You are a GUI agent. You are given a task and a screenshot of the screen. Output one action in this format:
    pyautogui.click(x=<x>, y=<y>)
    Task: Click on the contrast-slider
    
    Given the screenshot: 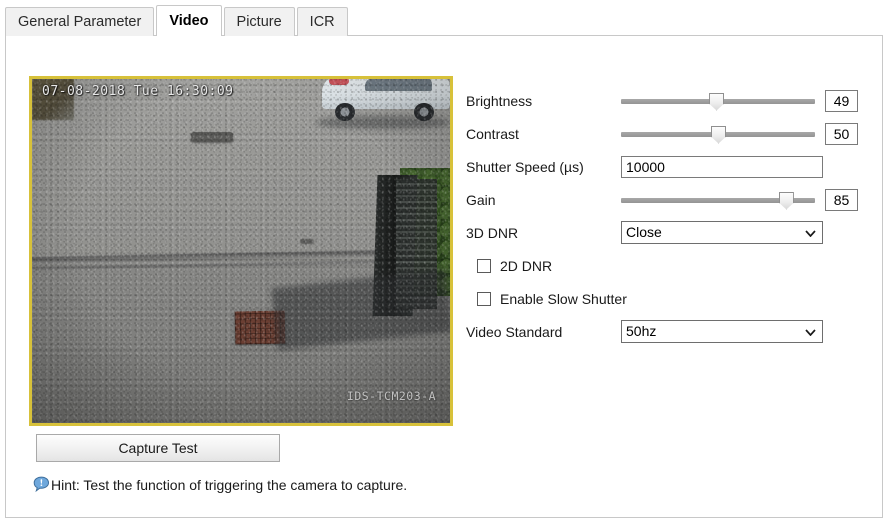 What is the action you would take?
    pyautogui.click(x=718, y=134)
    